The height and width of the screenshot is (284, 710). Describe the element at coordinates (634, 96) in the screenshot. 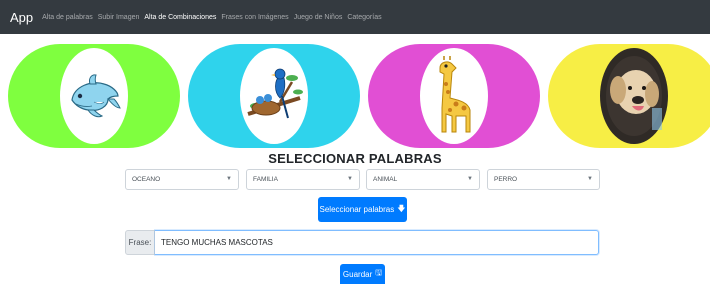

I see `dog-photo-image` at that location.